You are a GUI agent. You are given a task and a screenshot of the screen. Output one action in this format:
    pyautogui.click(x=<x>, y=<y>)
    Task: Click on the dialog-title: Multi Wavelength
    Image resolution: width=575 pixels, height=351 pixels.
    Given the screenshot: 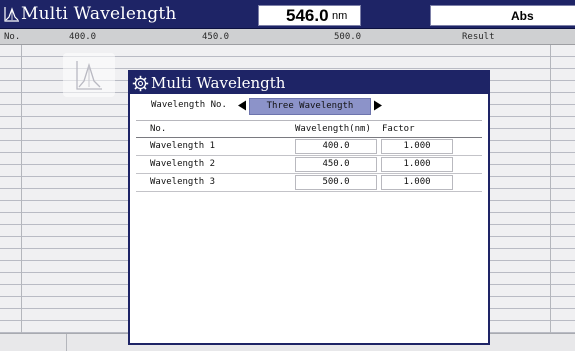 What is the action you would take?
    pyautogui.click(x=218, y=83)
    